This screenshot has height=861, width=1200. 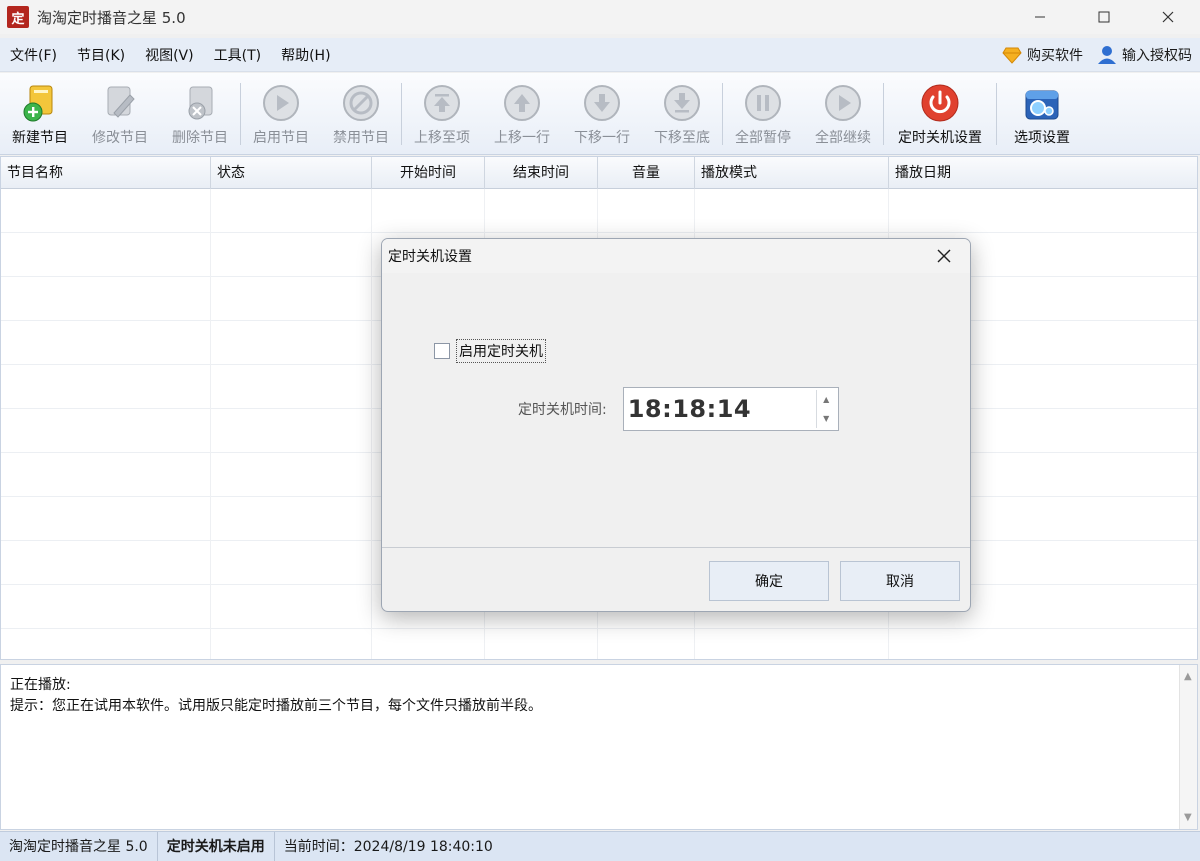 I want to click on window-controls, so click(x=1104, y=17).